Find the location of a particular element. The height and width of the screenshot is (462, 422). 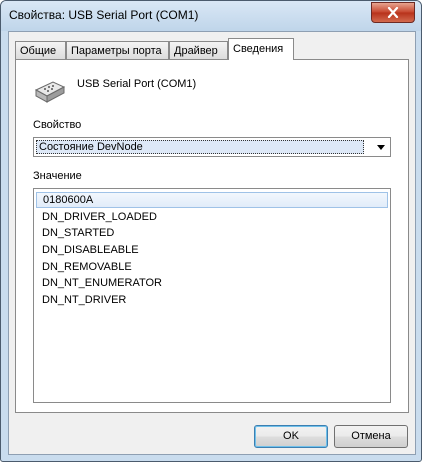

list-item: DN_REMOVABLE is located at coordinates (212, 267).